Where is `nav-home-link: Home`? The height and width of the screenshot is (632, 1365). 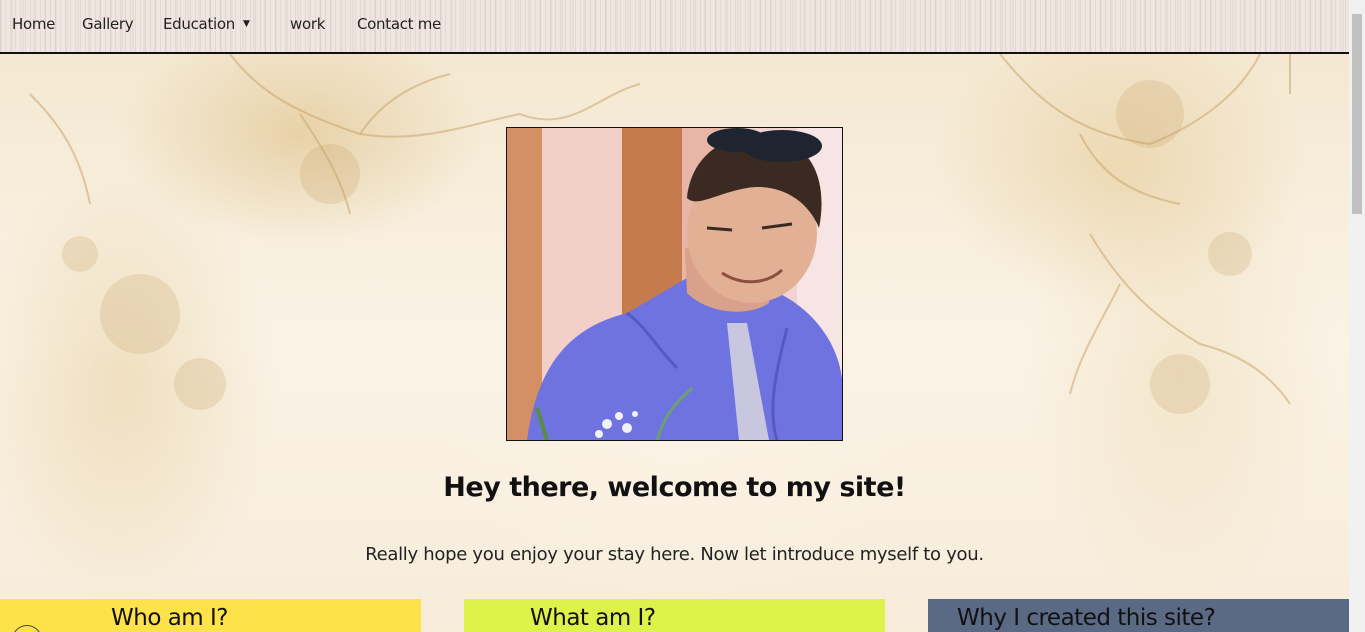 nav-home-link: Home is located at coordinates (33, 24).